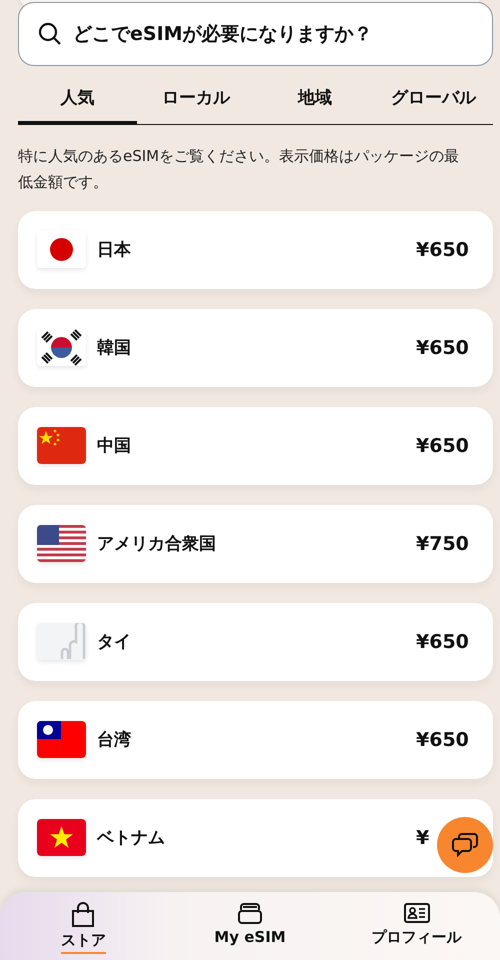  What do you see at coordinates (114, 446) in the screenshot?
I see `country-name: 中国` at bounding box center [114, 446].